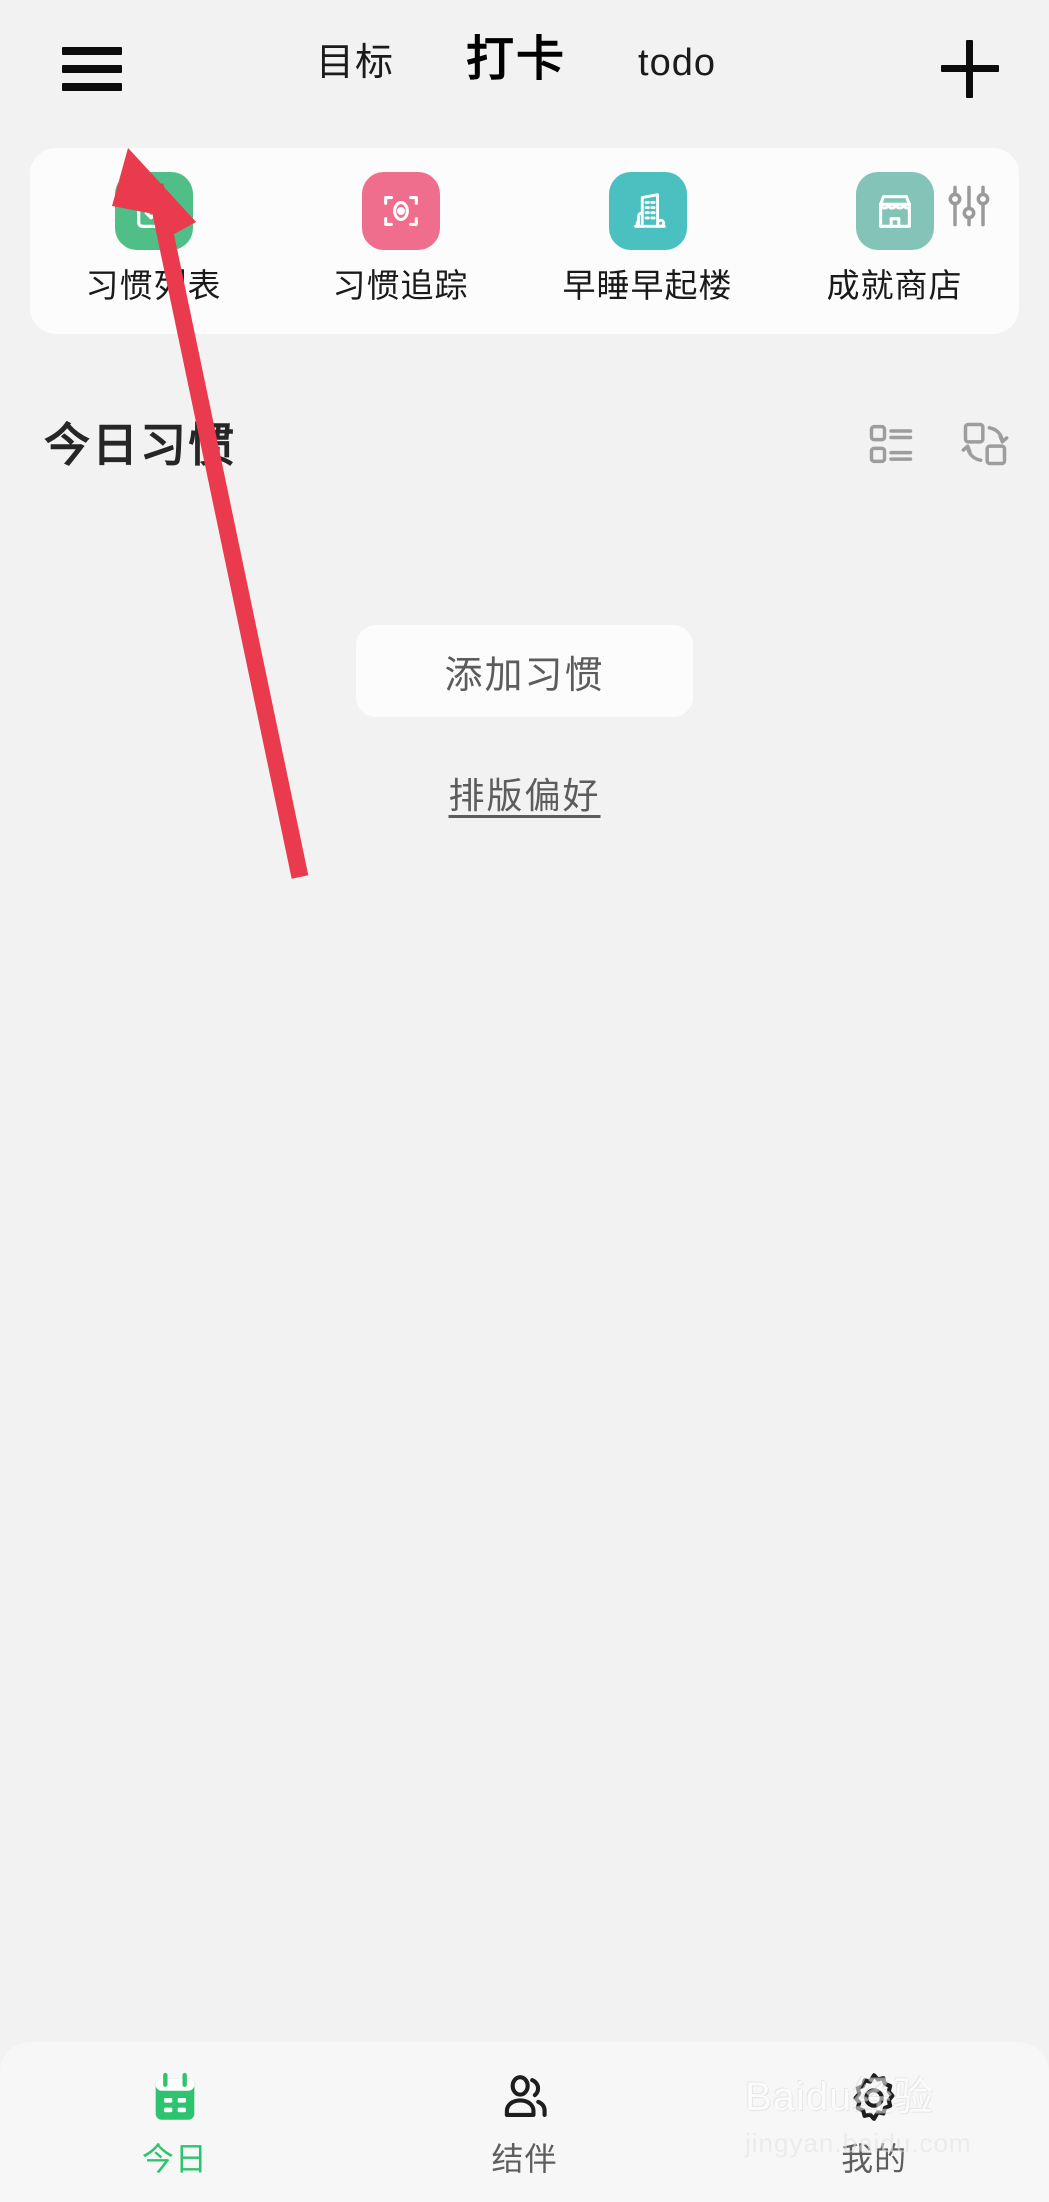 The height and width of the screenshot is (2202, 1049). Describe the element at coordinates (524, 793) in the screenshot. I see `layout-preference-link: 排版偏好` at that location.